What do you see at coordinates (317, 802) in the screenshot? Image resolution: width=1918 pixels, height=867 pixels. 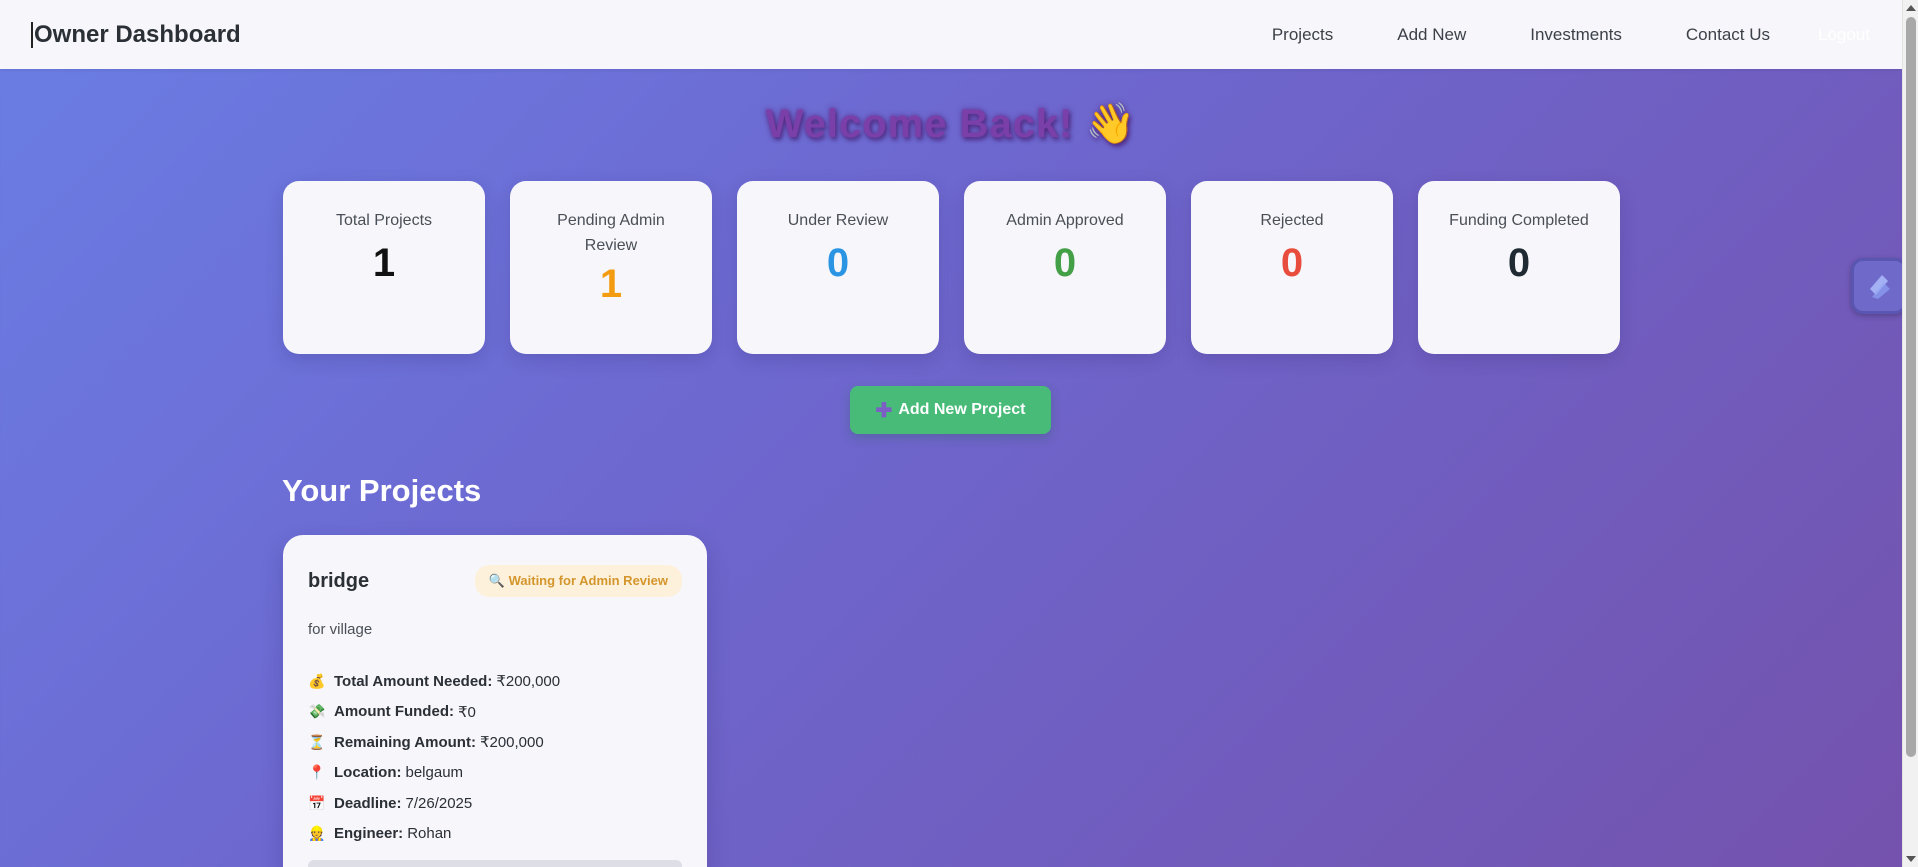 I see `calendar-icon: 📅` at bounding box center [317, 802].